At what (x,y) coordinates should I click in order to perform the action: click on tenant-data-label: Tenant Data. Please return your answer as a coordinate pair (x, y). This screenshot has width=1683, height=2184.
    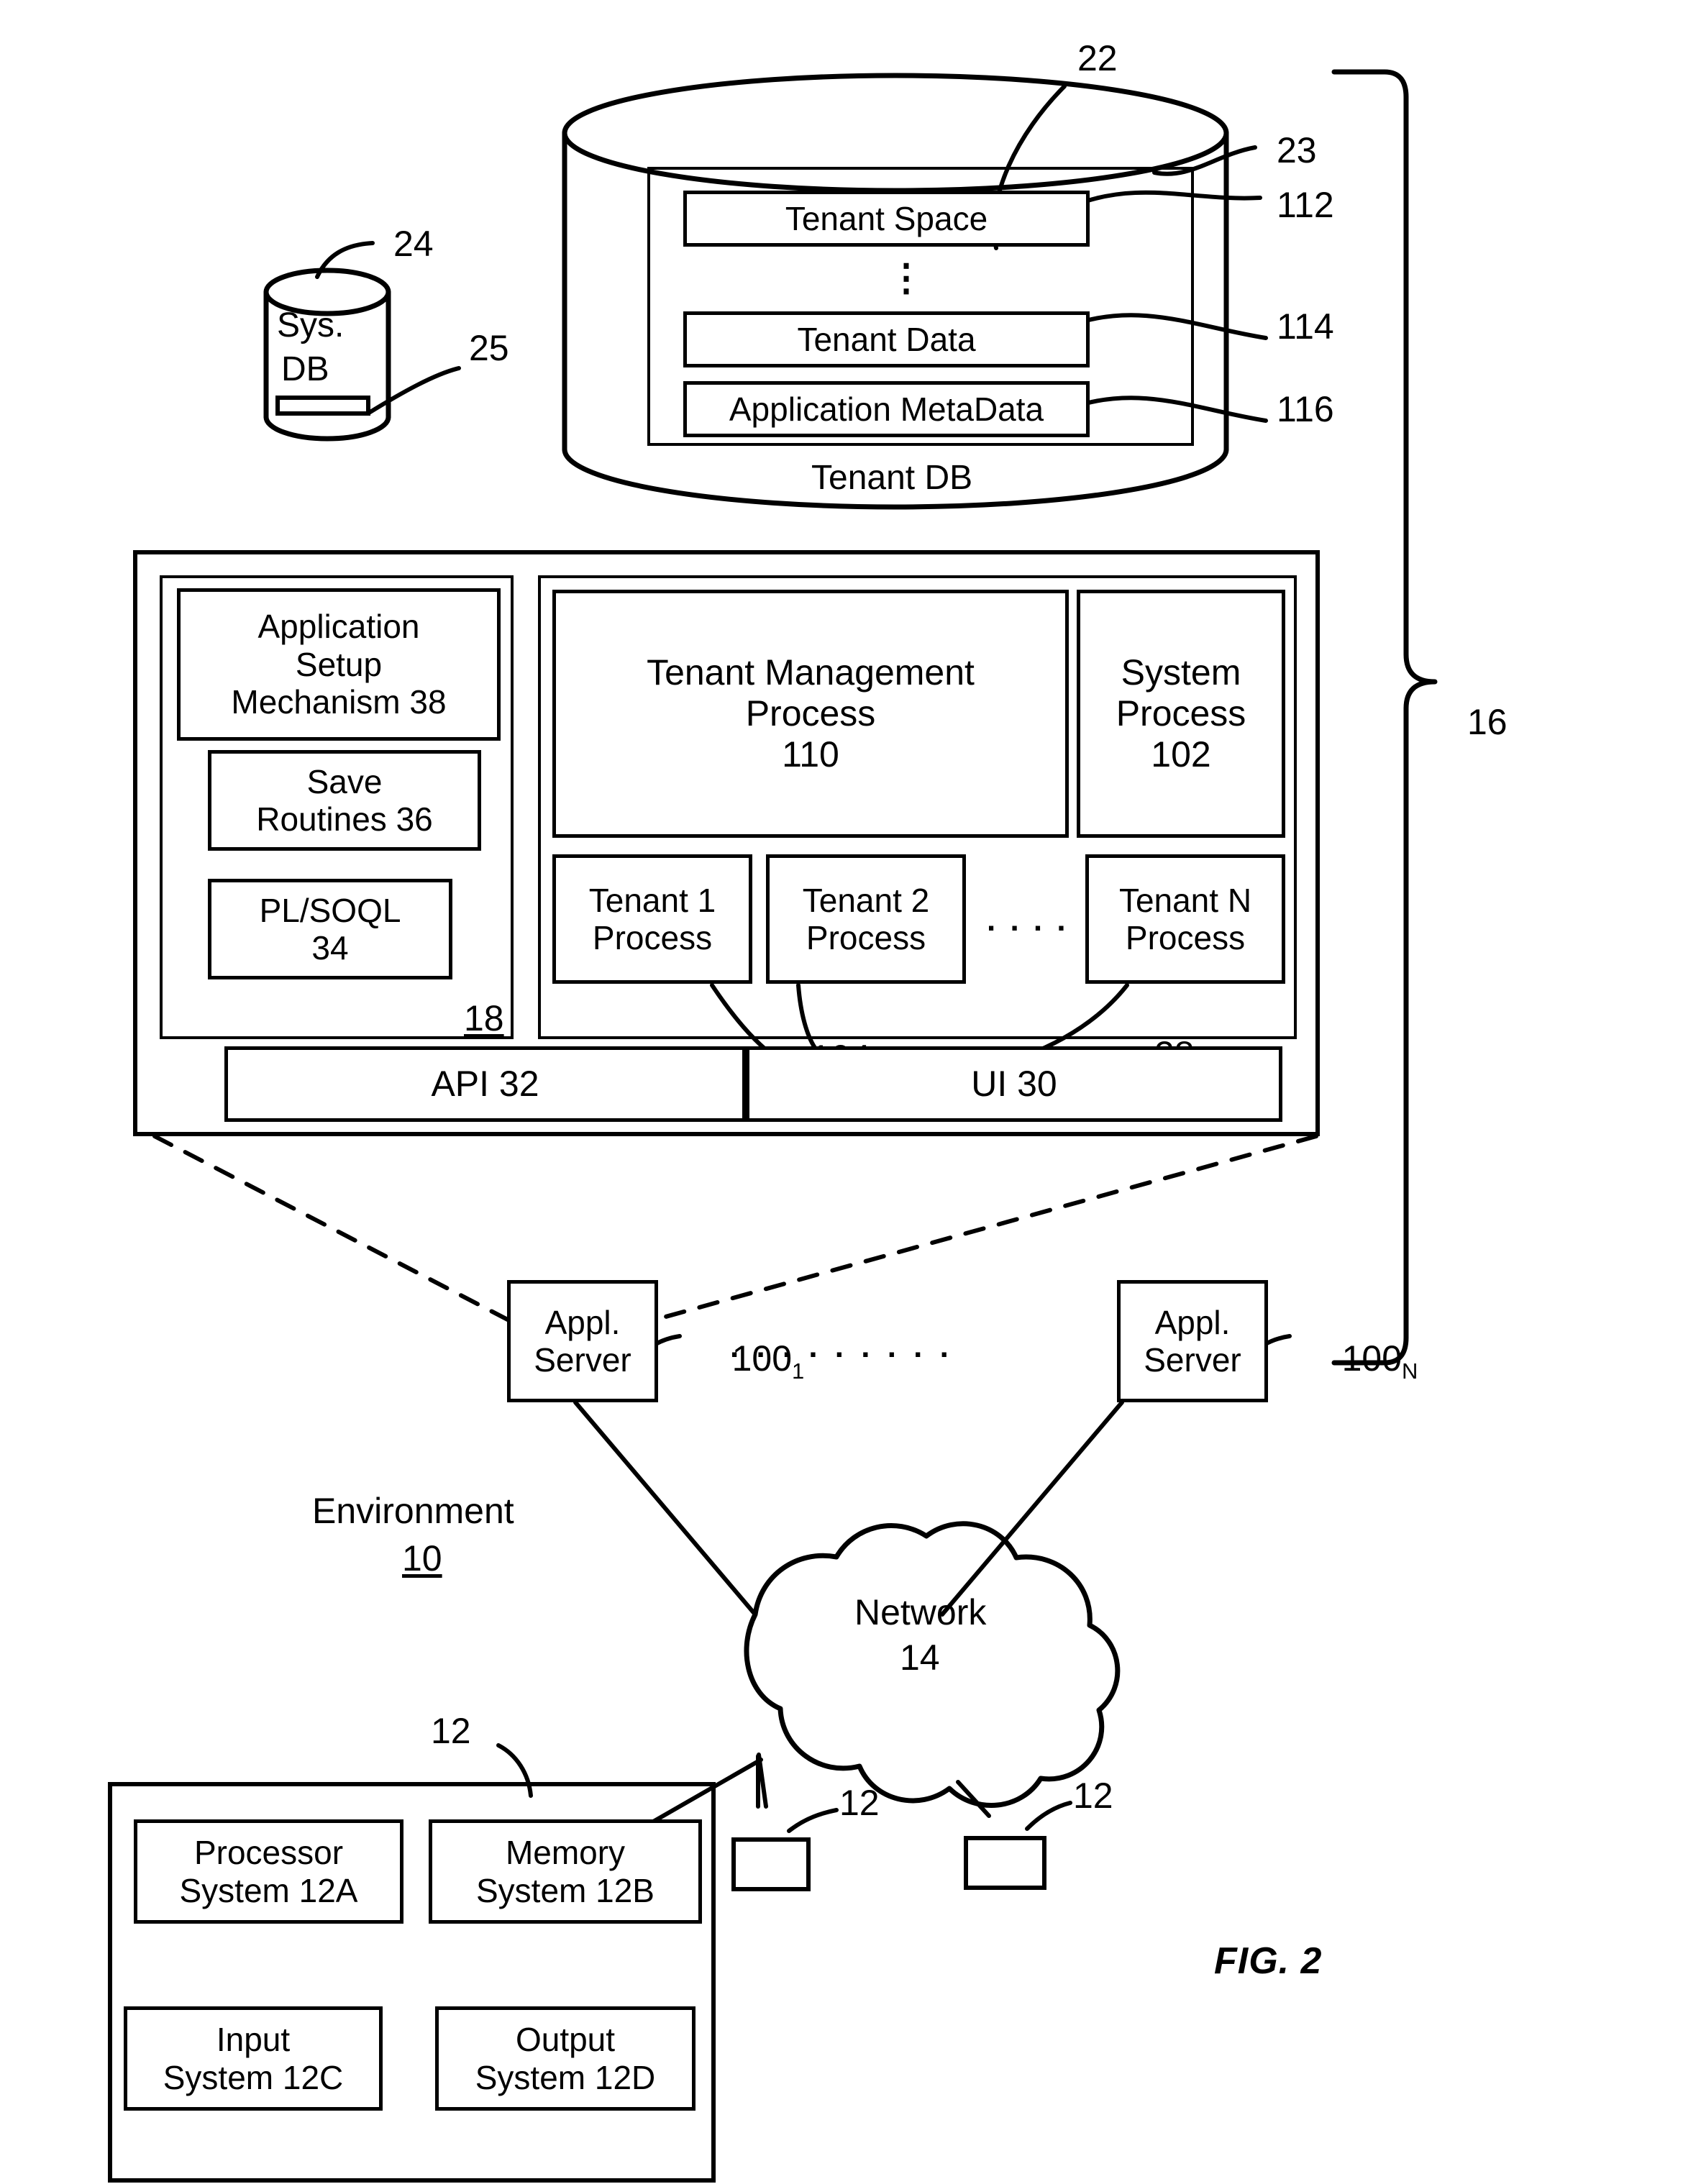
    Looking at the image, I should click on (886, 339).